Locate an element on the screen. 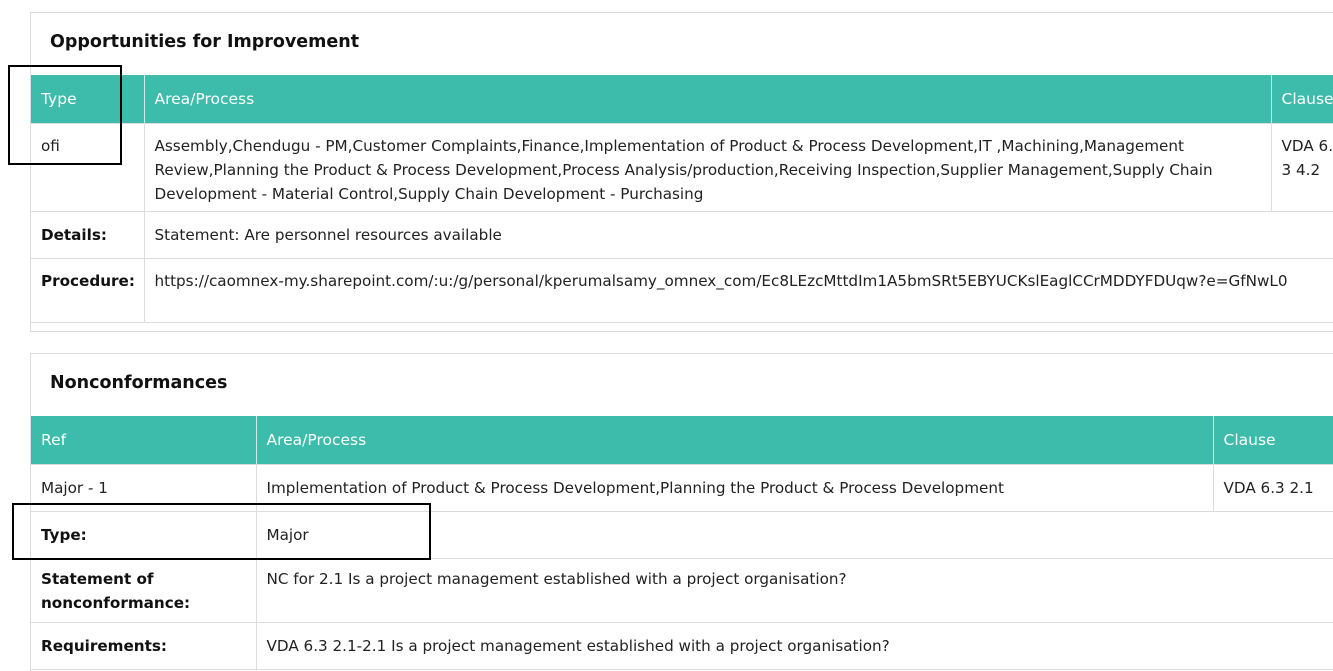  nc-header-clause: Clause is located at coordinates (1272, 440).